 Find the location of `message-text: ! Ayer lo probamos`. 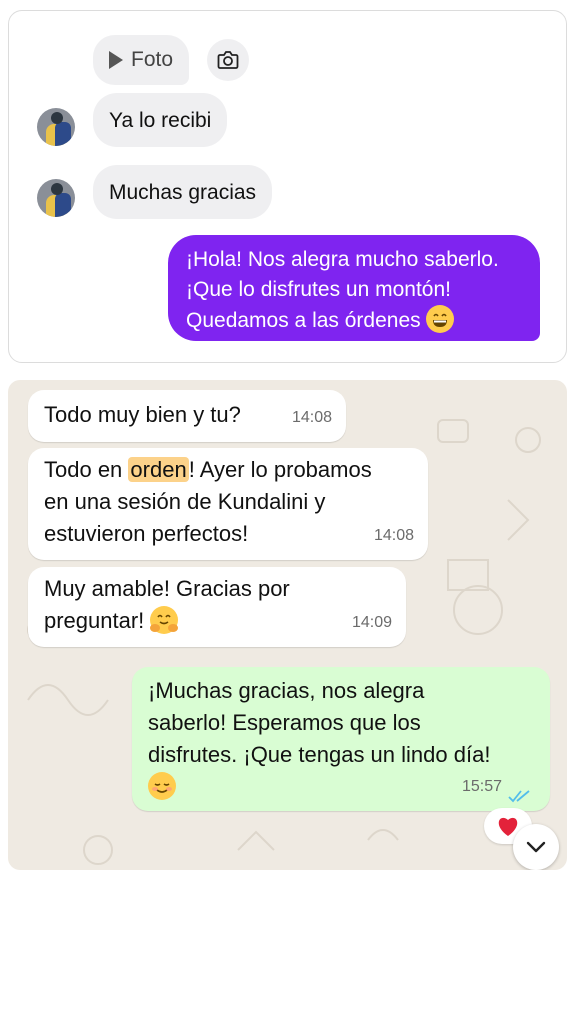

message-text: ! Ayer lo probamos is located at coordinates (280, 469).